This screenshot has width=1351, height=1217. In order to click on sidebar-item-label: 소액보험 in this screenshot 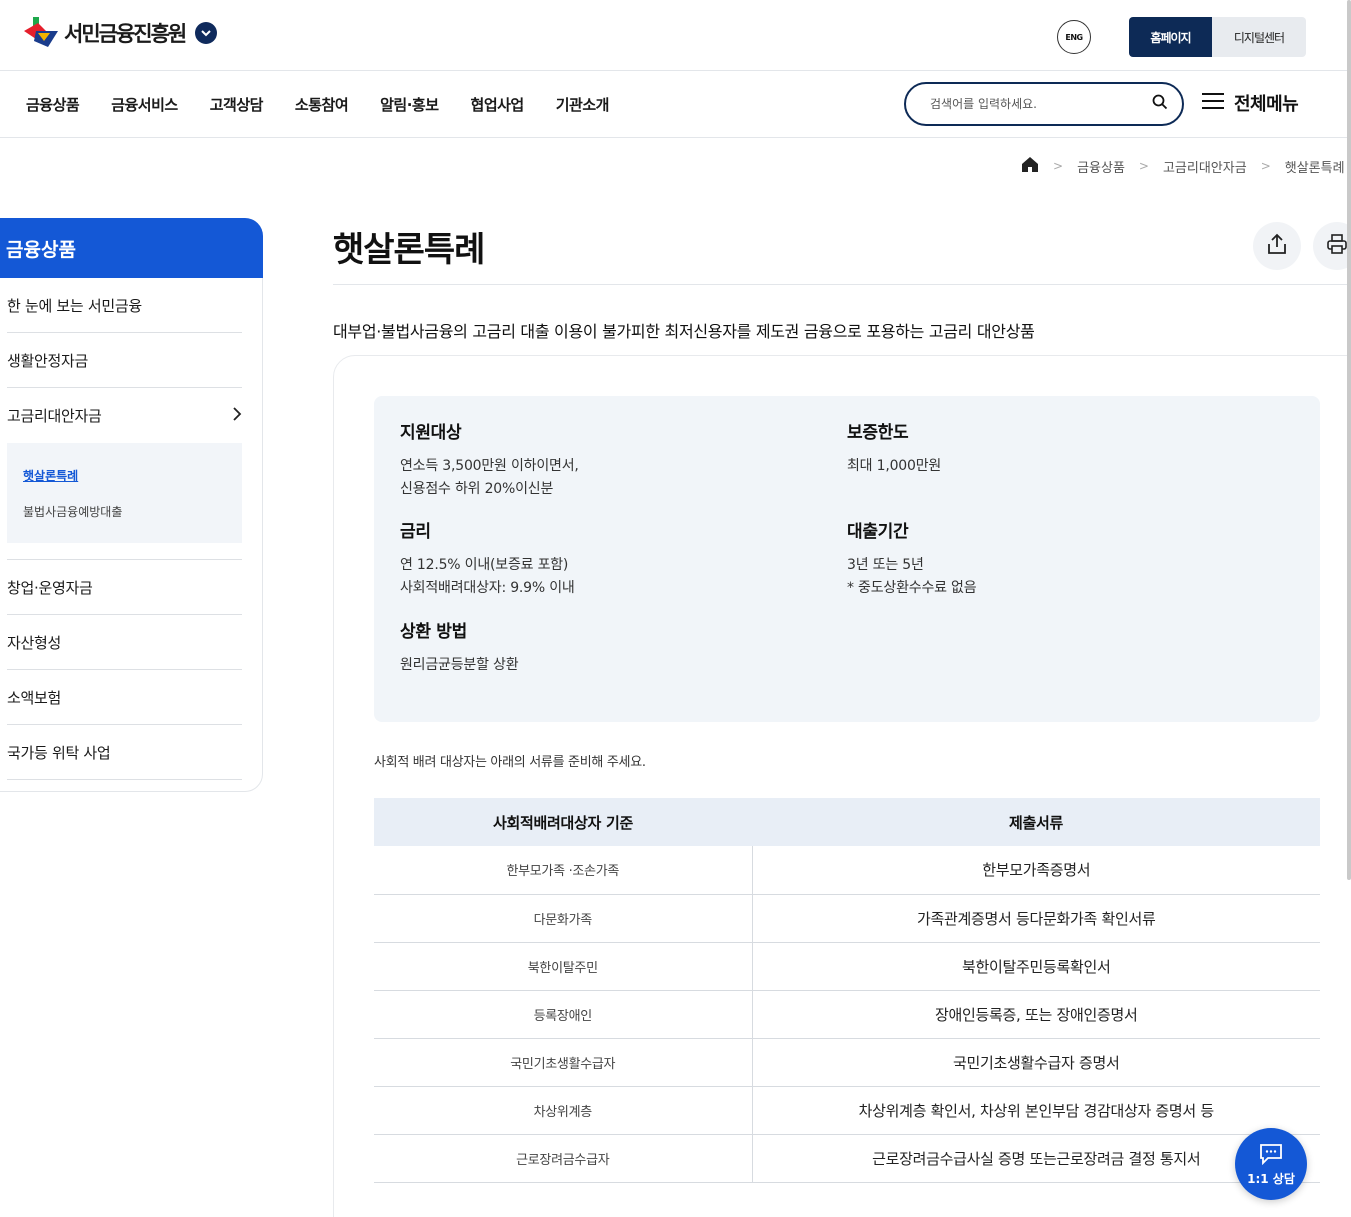, I will do `click(34, 697)`.